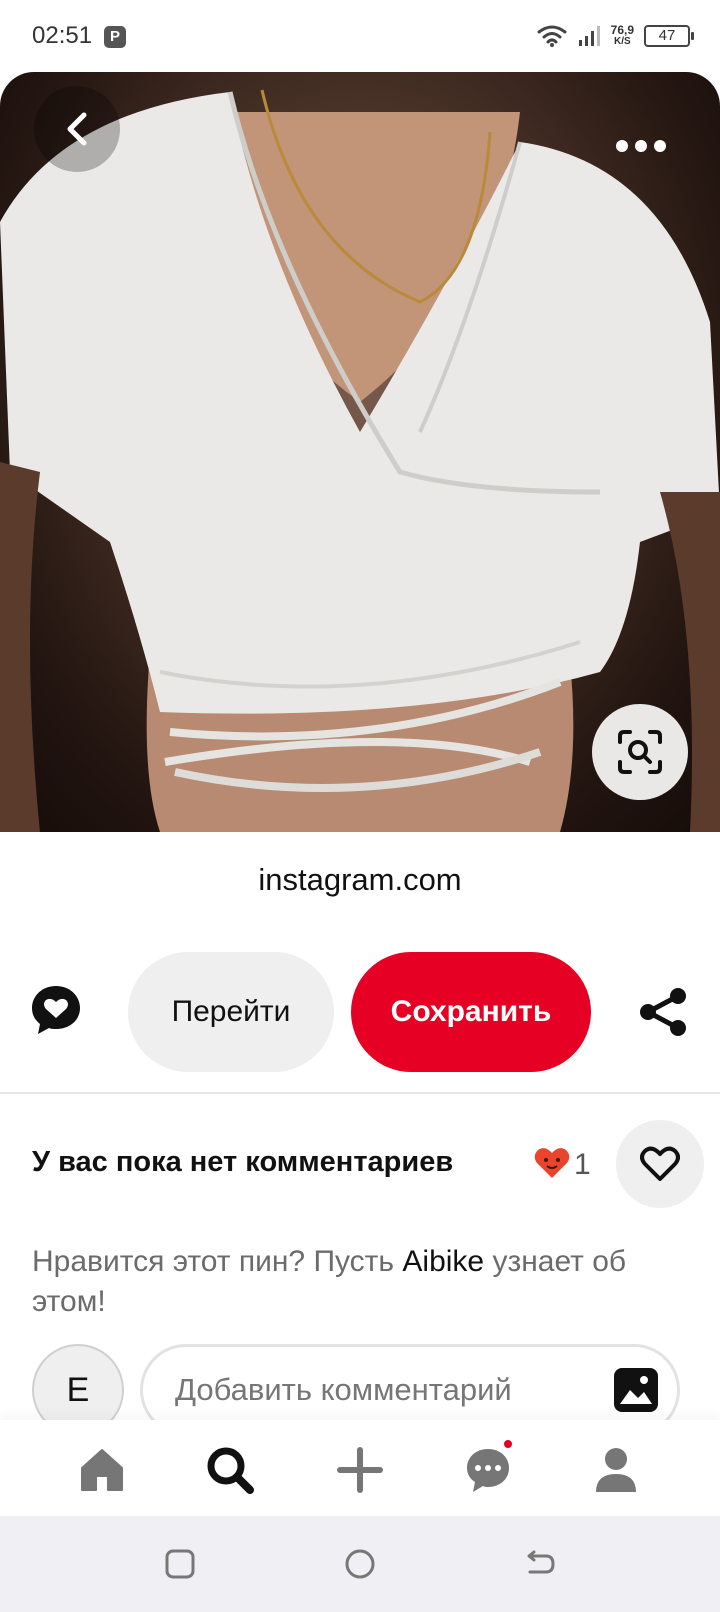 The image size is (720, 1612). I want to click on visit-button: Перейти, so click(231, 1012).